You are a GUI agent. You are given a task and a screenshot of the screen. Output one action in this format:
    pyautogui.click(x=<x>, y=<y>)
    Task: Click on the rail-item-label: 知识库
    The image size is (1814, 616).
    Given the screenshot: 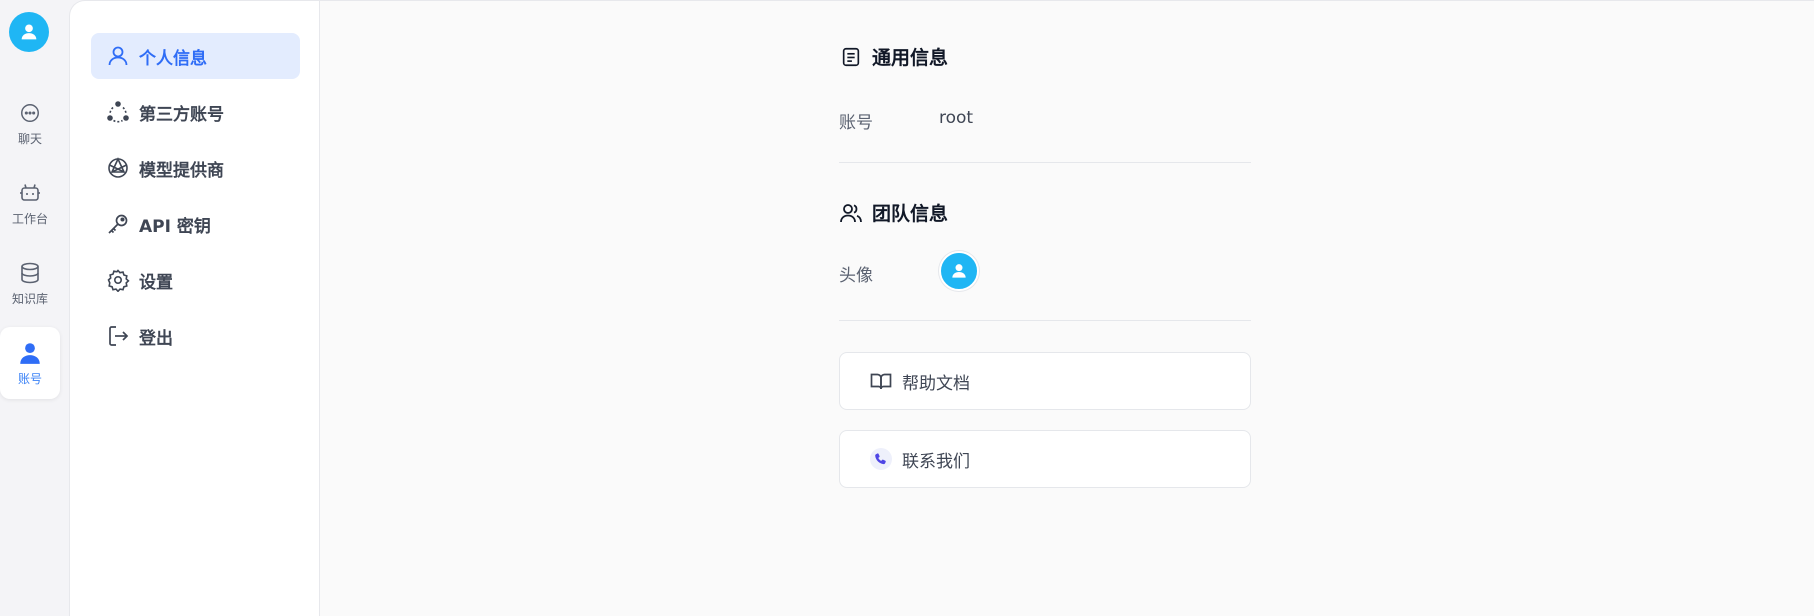 What is the action you would take?
    pyautogui.click(x=29, y=298)
    